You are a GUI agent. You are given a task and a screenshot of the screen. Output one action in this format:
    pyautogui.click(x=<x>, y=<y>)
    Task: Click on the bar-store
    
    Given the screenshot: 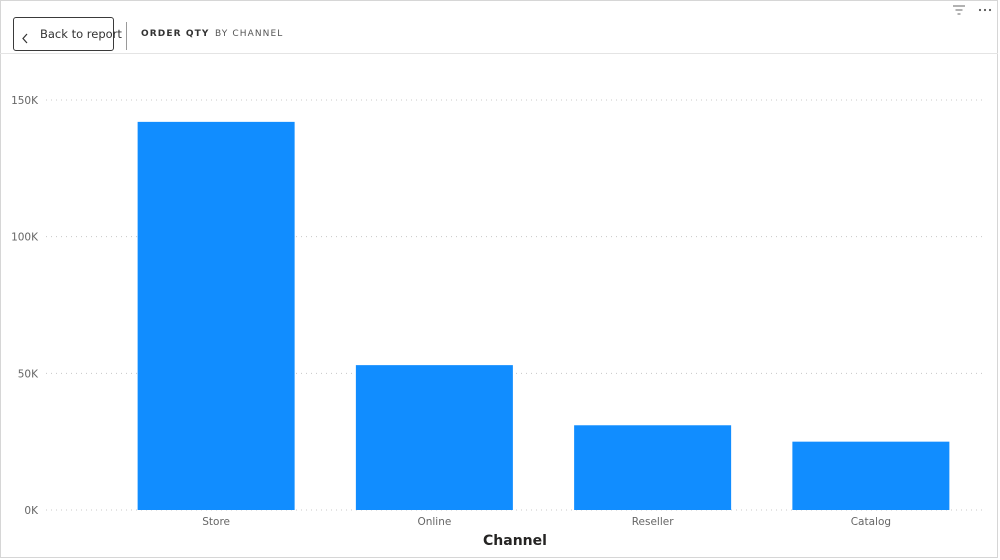 What is the action you would take?
    pyautogui.click(x=216, y=315)
    